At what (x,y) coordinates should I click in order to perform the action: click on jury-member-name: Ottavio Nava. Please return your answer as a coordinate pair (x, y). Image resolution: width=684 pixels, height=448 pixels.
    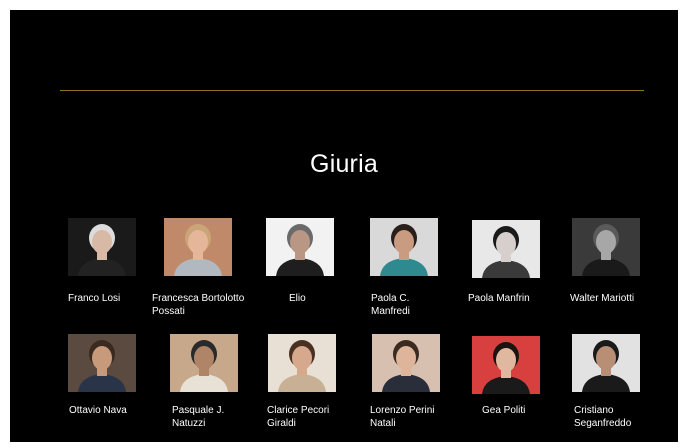
    Looking at the image, I should click on (98, 410).